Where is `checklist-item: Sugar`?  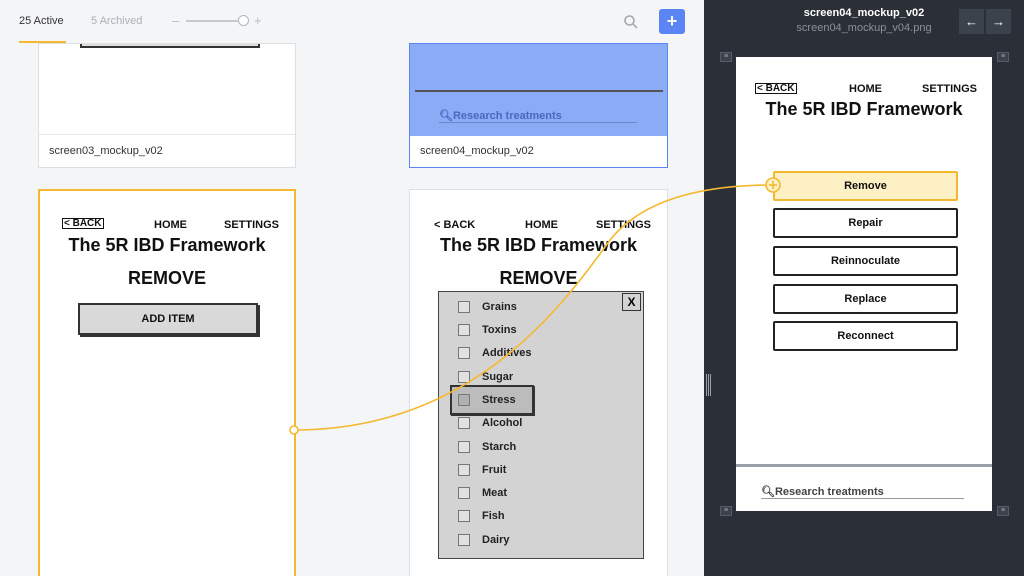 checklist-item: Sugar is located at coordinates (485, 379).